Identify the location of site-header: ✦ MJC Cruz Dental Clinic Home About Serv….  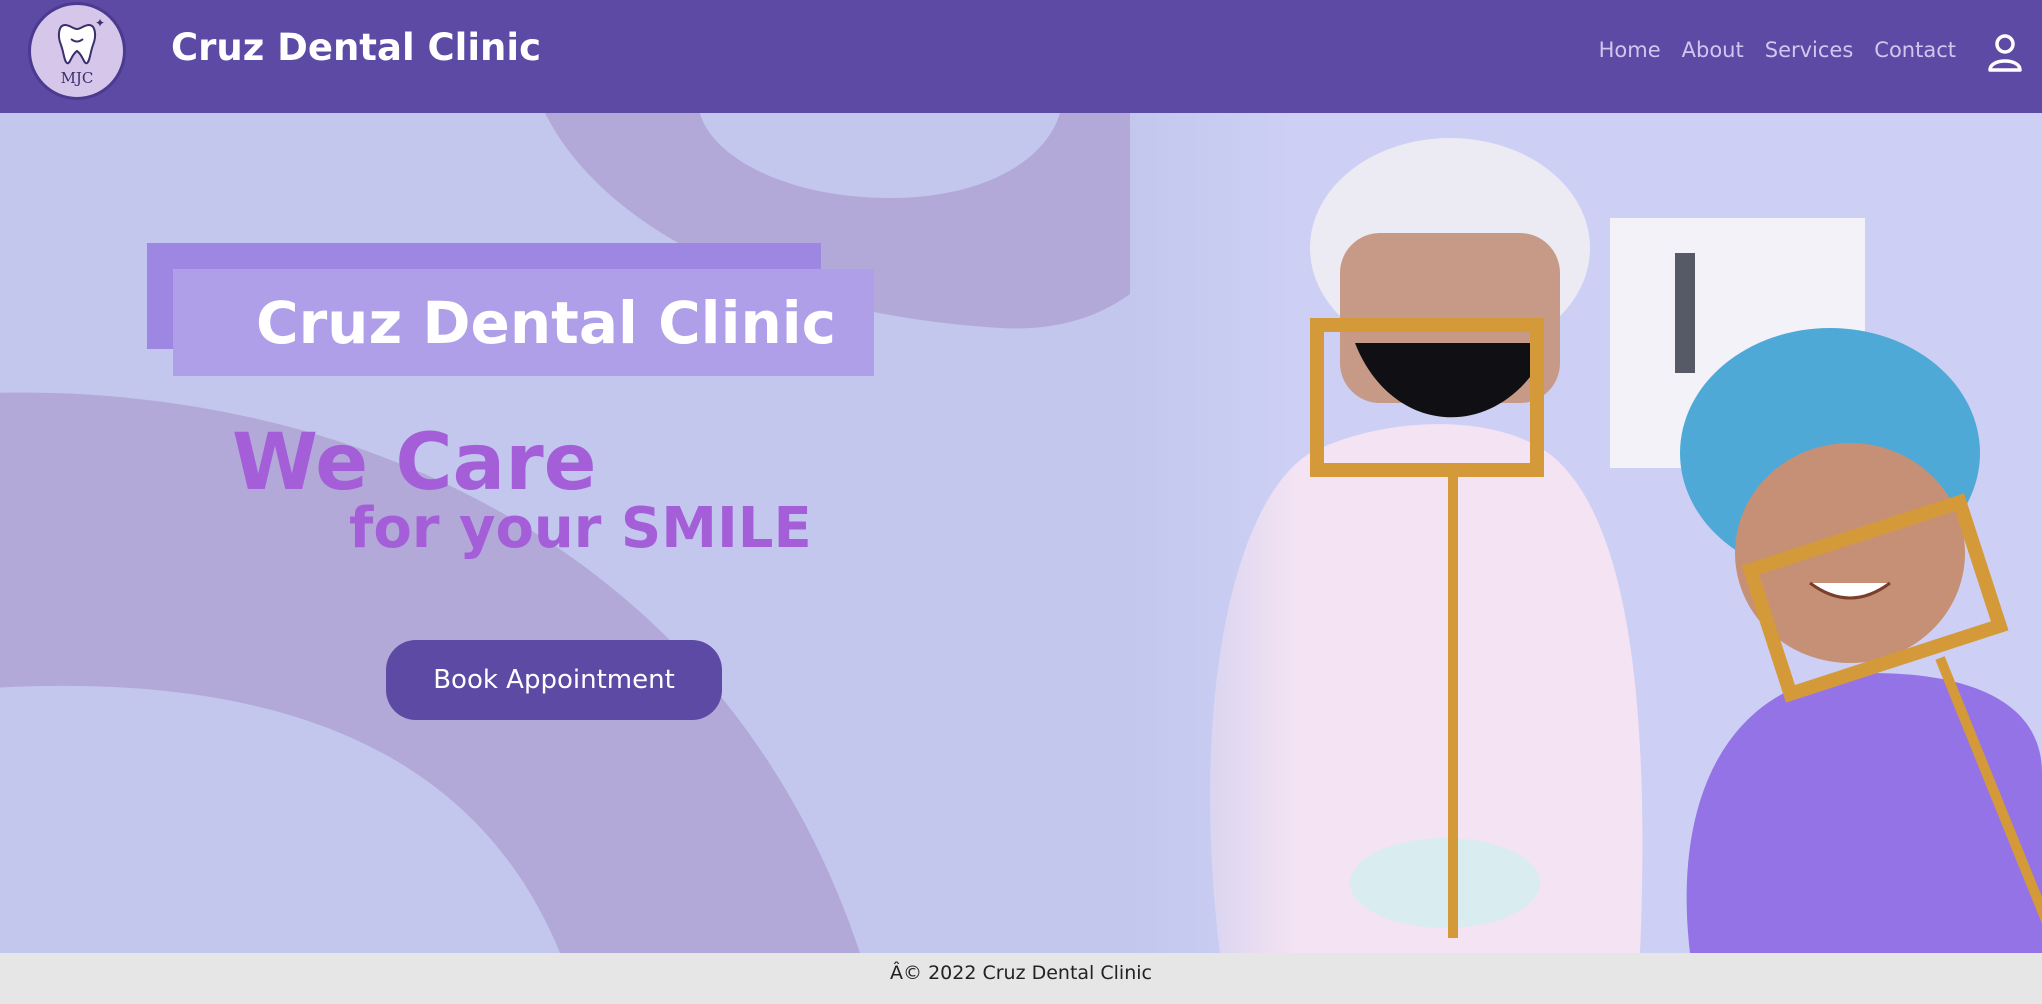
(1021, 56).